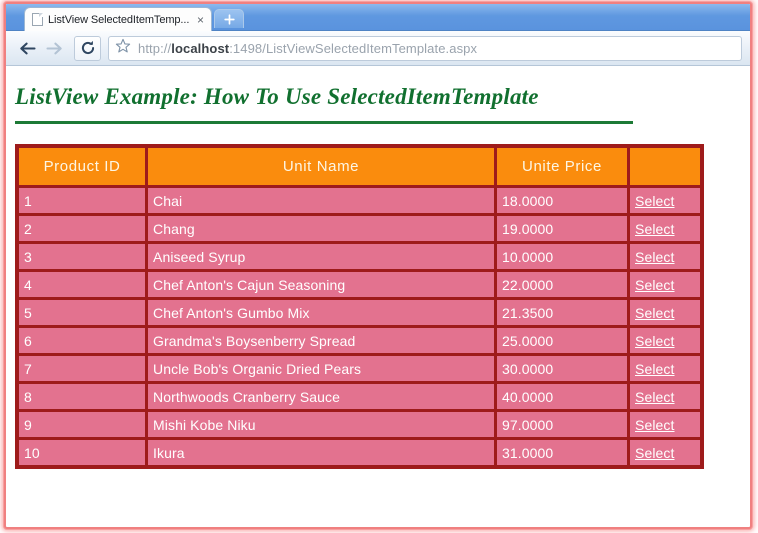 This screenshot has height=533, width=758. What do you see at coordinates (82, 312) in the screenshot?
I see `cell-product-id: 5` at bounding box center [82, 312].